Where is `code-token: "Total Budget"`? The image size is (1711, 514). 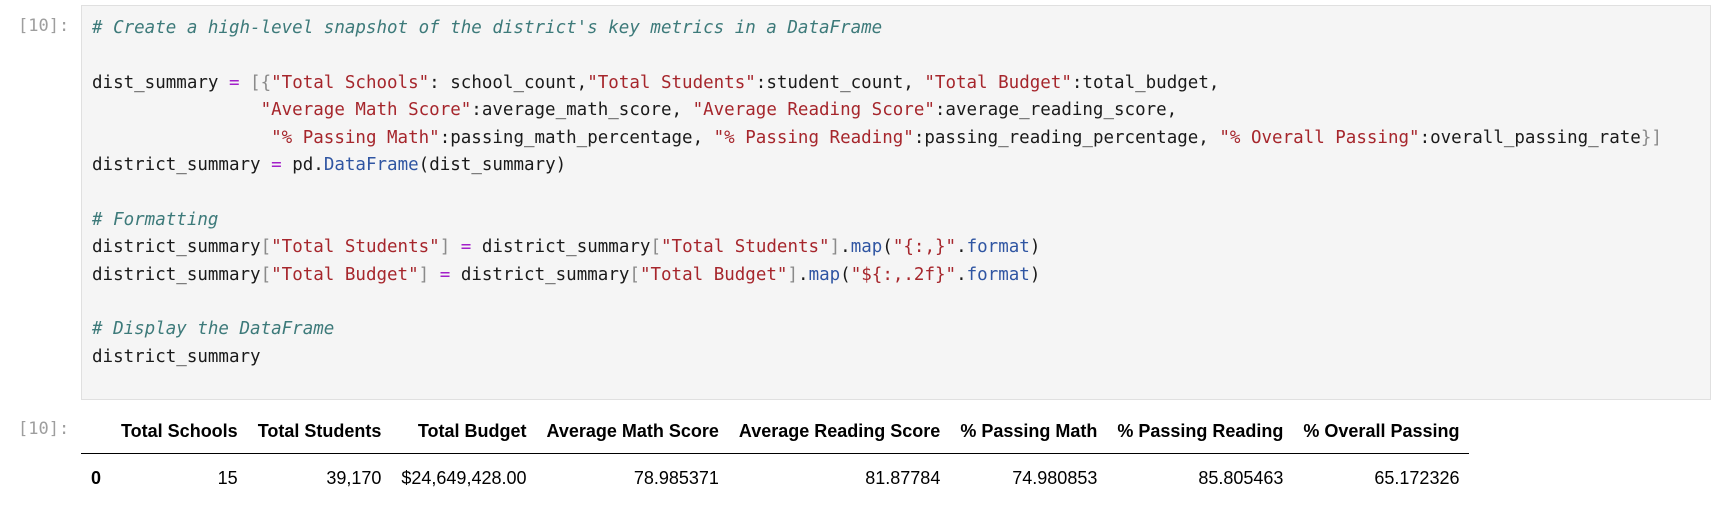
code-token: "Total Budget" is located at coordinates (713, 274).